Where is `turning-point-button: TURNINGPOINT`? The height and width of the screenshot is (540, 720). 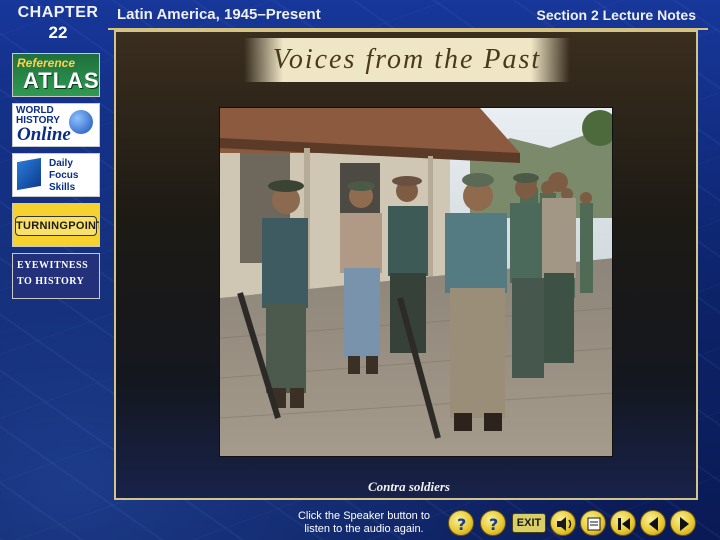
turning-point-button: TURNINGPOINT is located at coordinates (56, 225).